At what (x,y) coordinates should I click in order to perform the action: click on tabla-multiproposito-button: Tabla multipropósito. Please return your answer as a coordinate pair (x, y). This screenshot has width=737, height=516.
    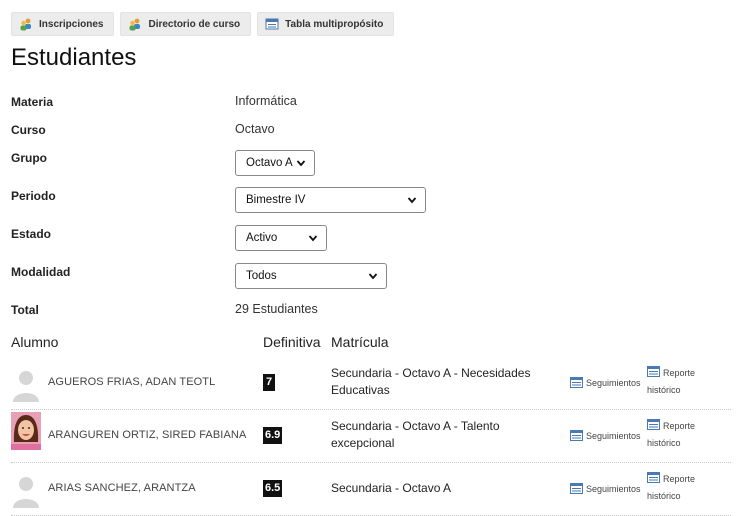
    Looking at the image, I should click on (326, 24).